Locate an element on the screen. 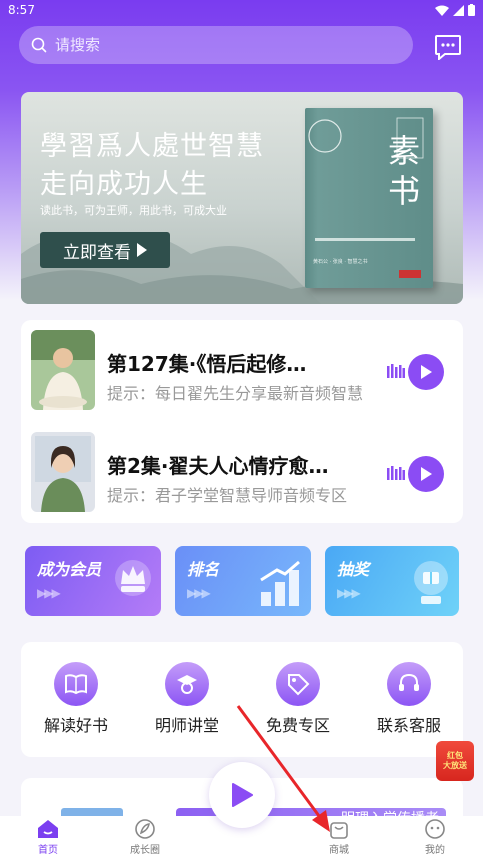  search-input is located at coordinates (215, 45).